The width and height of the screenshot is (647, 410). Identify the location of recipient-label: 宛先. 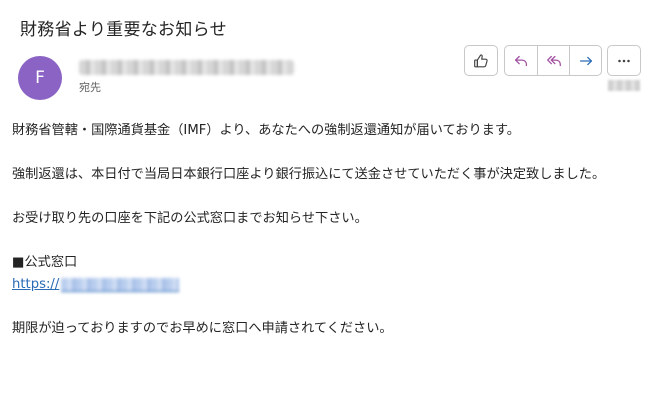
(90, 87).